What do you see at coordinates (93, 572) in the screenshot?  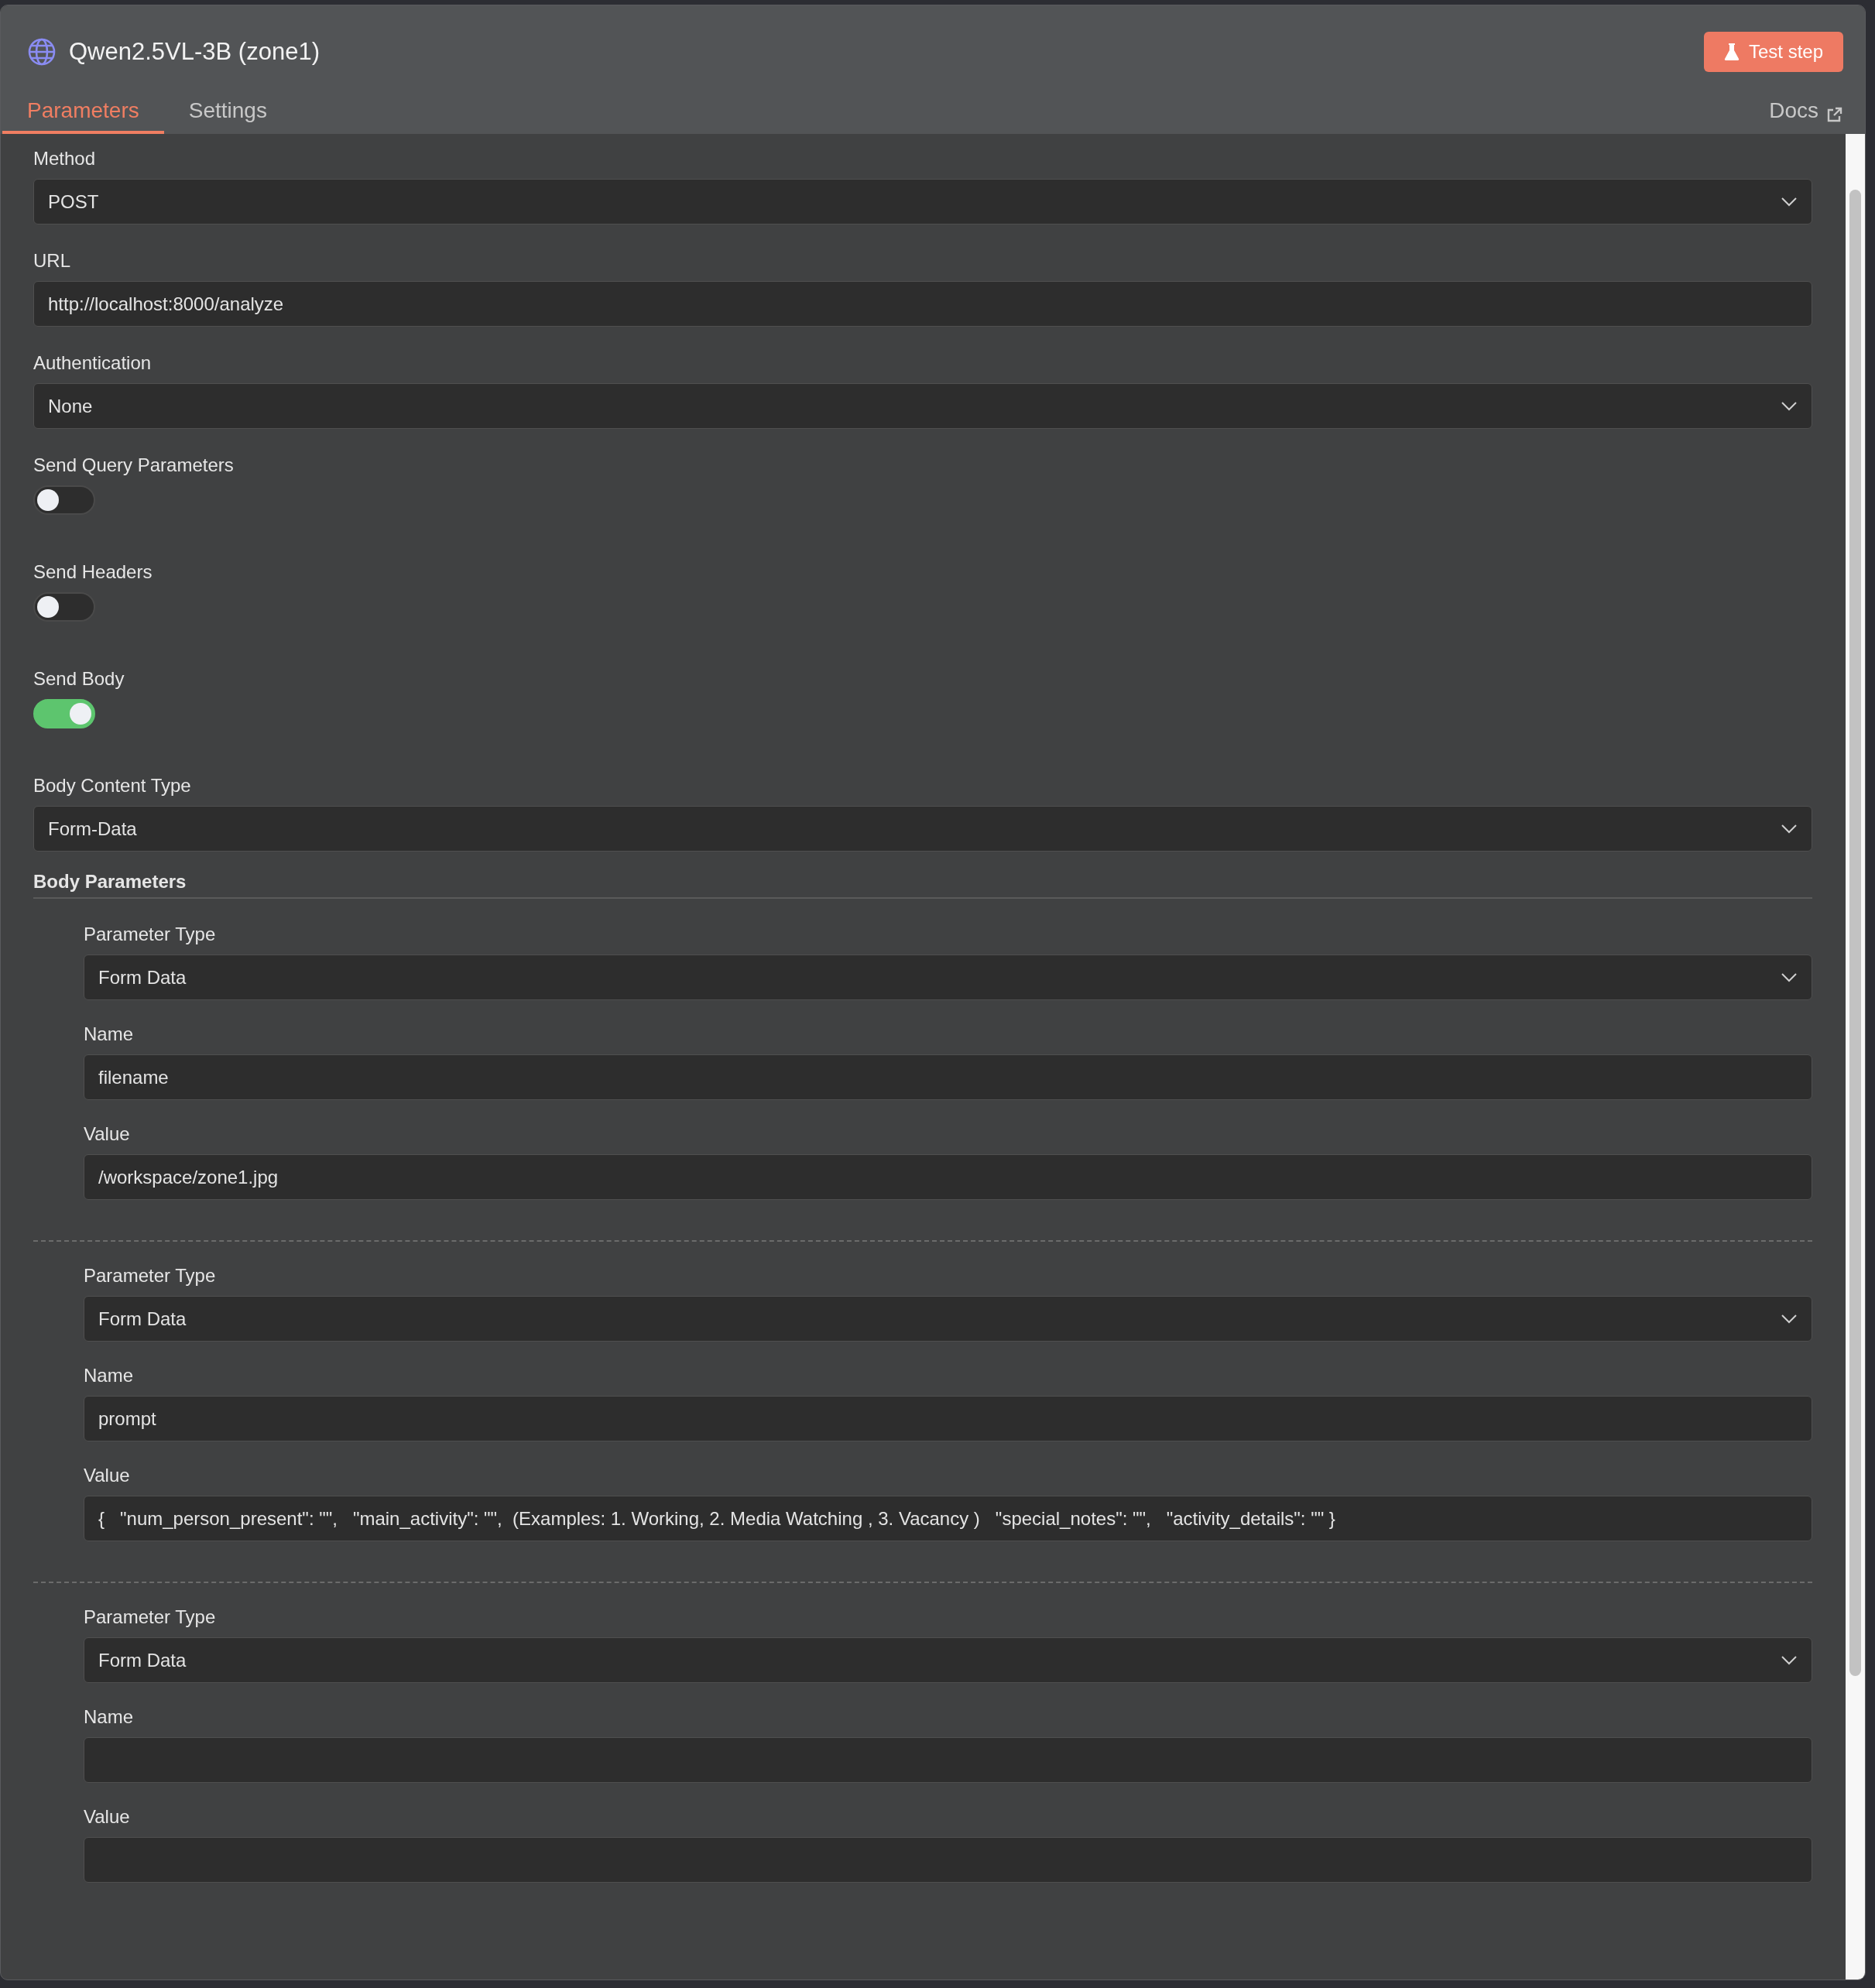 I see `field-label: Send Headers` at bounding box center [93, 572].